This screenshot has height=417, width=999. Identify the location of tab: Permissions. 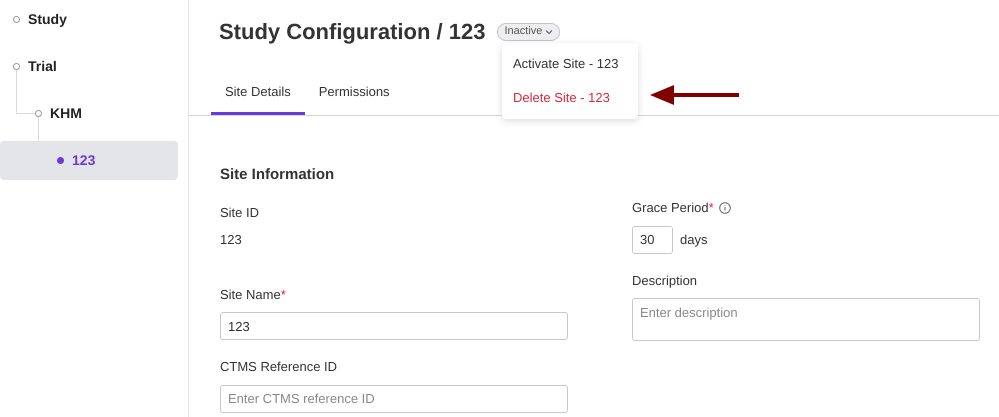
(354, 97).